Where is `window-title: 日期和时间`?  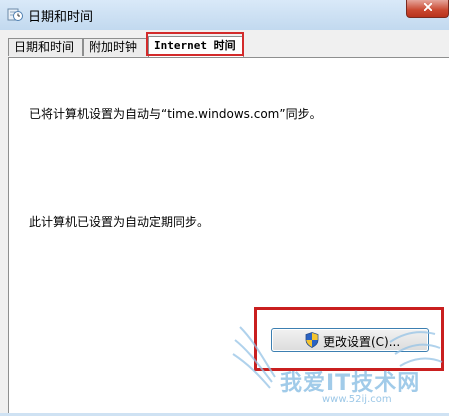 window-title: 日期和时间 is located at coordinates (61, 17).